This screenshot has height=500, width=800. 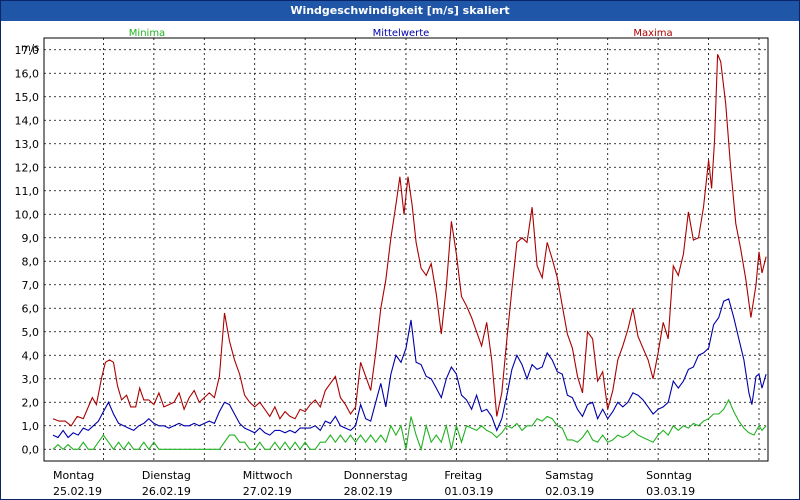 I want to click on y-tick-label: 11,0, so click(x=27, y=191).